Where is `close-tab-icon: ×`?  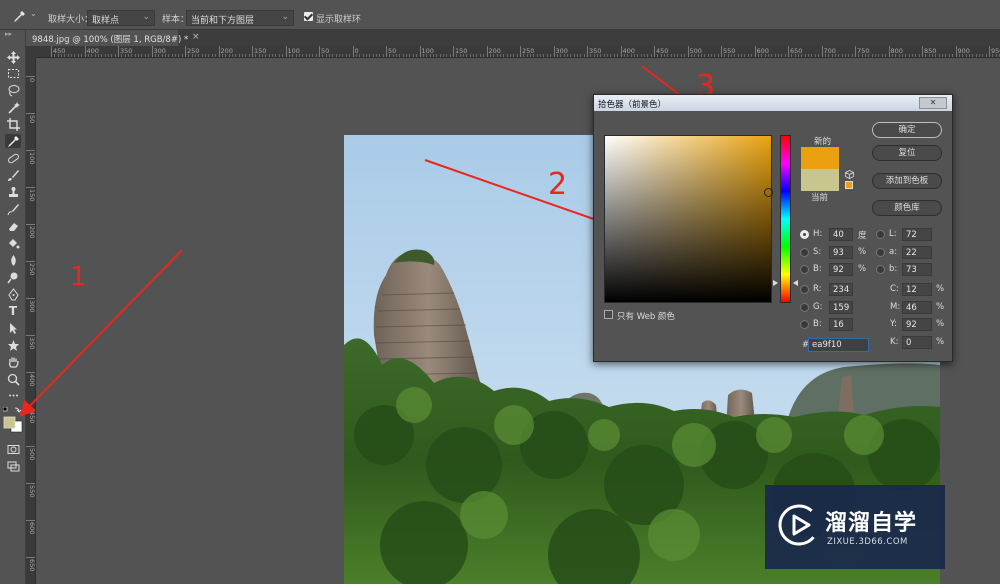
close-tab-icon: × is located at coordinates (196, 37).